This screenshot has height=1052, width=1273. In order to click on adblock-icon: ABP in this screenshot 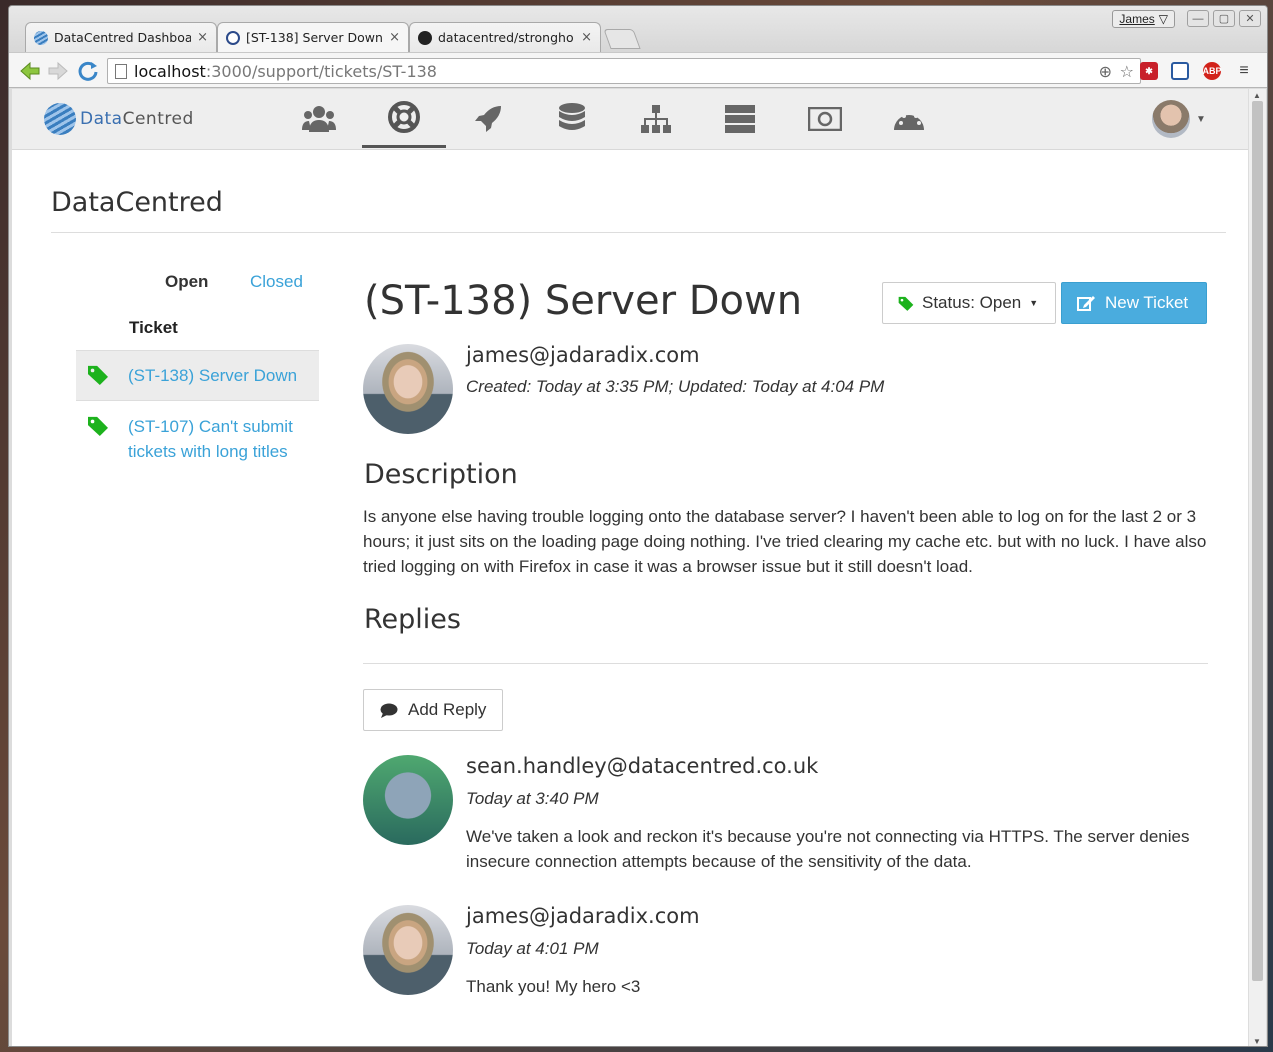, I will do `click(1212, 71)`.